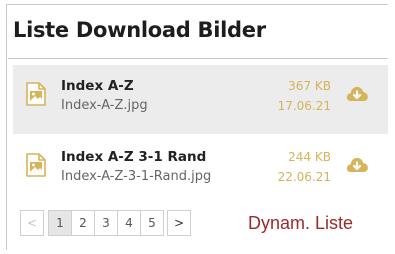 This screenshot has height=254, width=395. What do you see at coordinates (304, 177) in the screenshot?
I see `file-date: 22.06.21` at bounding box center [304, 177].